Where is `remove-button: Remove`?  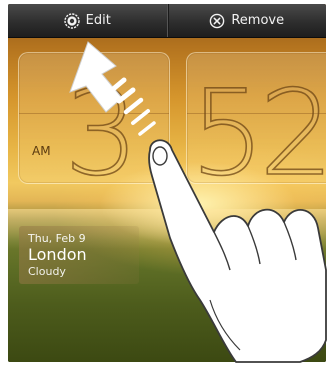
remove-button: Remove is located at coordinates (247, 20).